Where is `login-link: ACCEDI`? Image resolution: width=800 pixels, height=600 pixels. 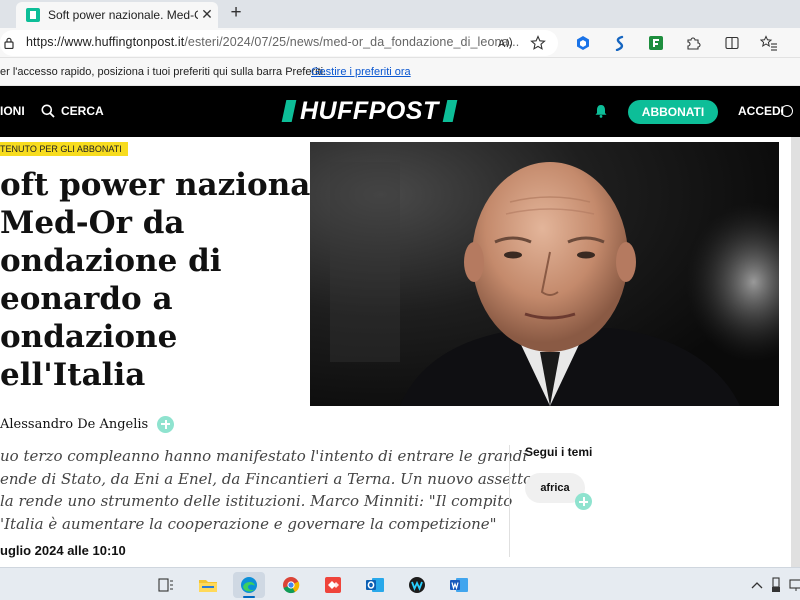 login-link: ACCEDI is located at coordinates (761, 111).